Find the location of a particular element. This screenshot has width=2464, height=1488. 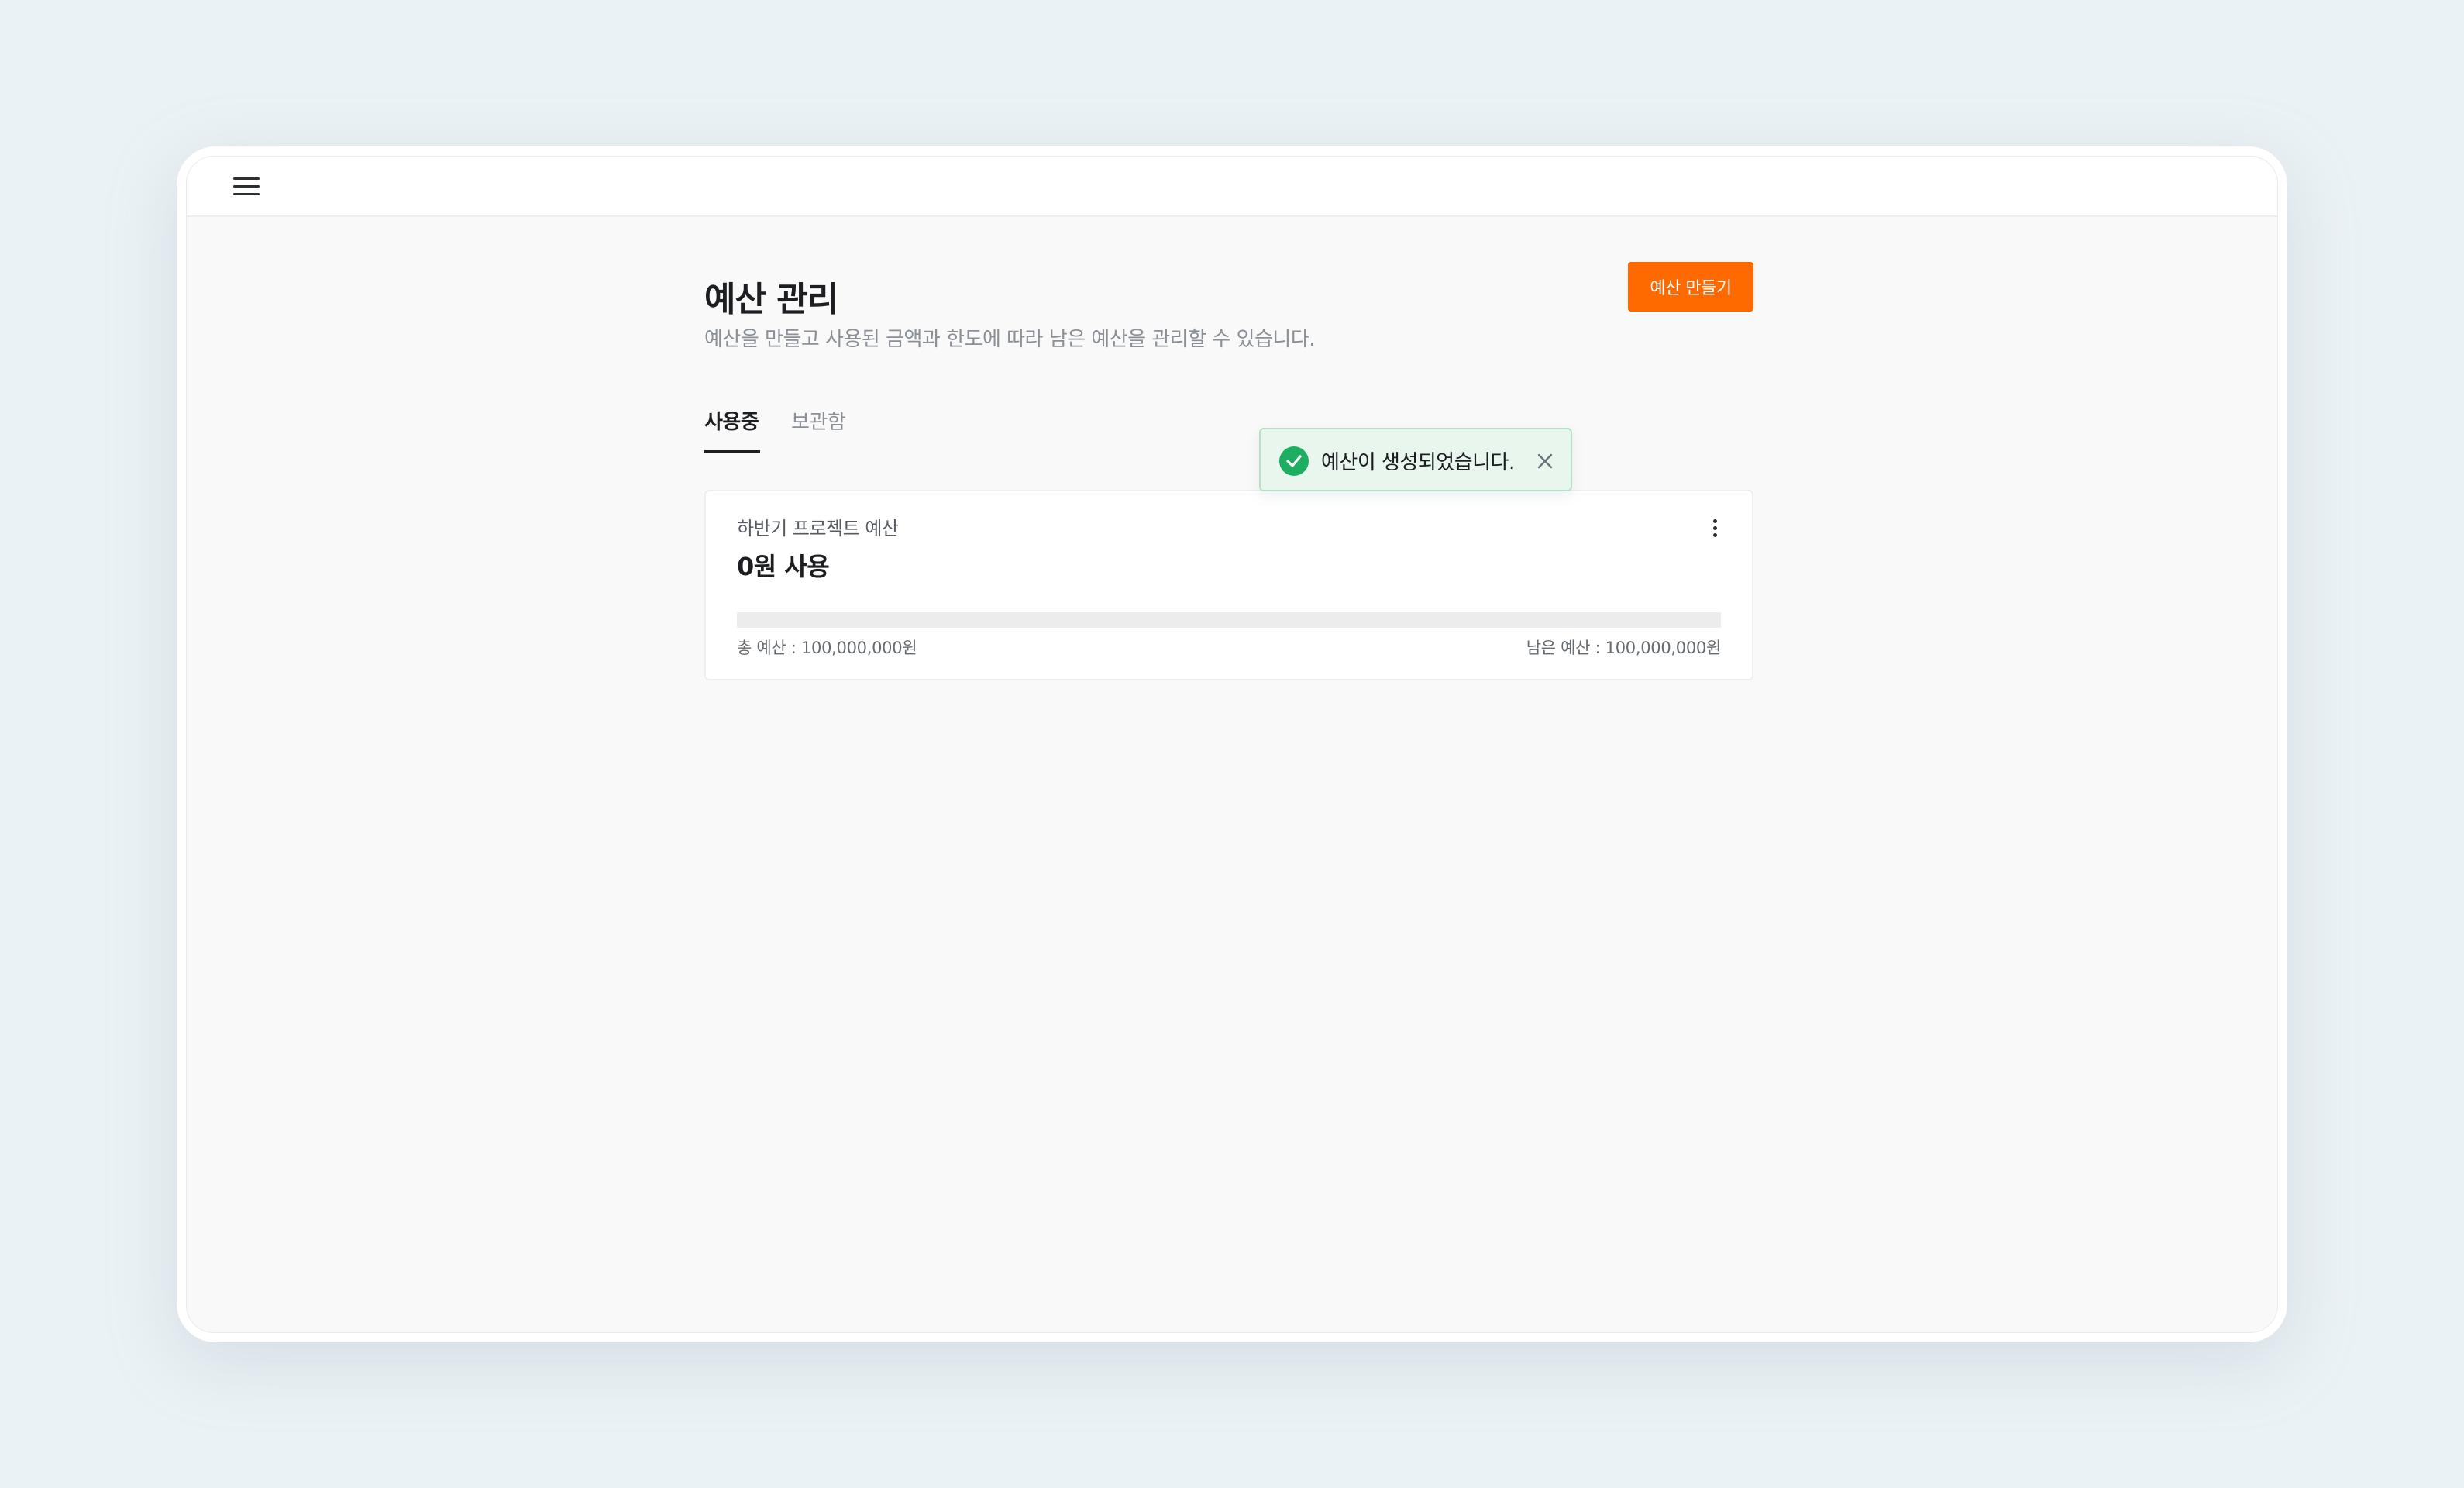

hamburger-menu-icon is located at coordinates (246, 187).